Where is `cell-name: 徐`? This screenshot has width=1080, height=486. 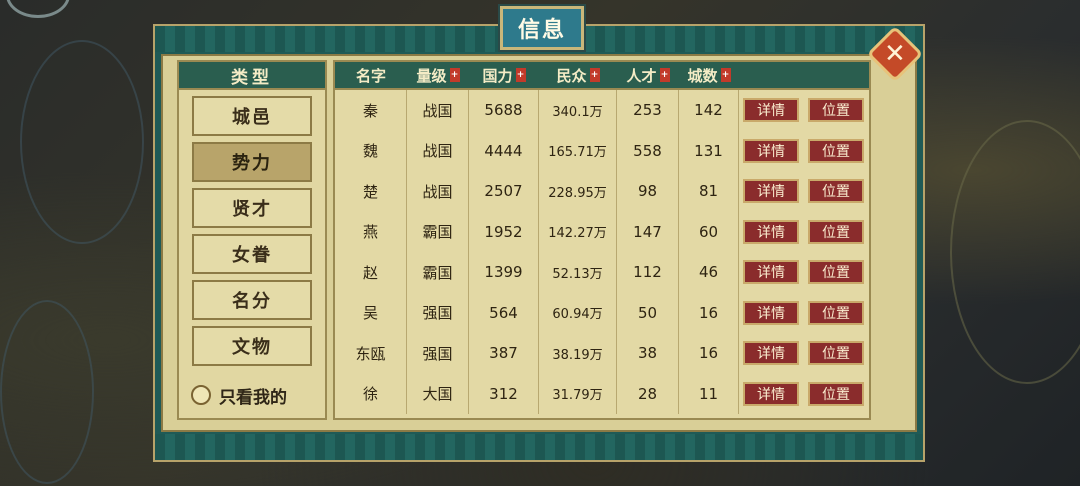 cell-name: 徐 is located at coordinates (371, 393).